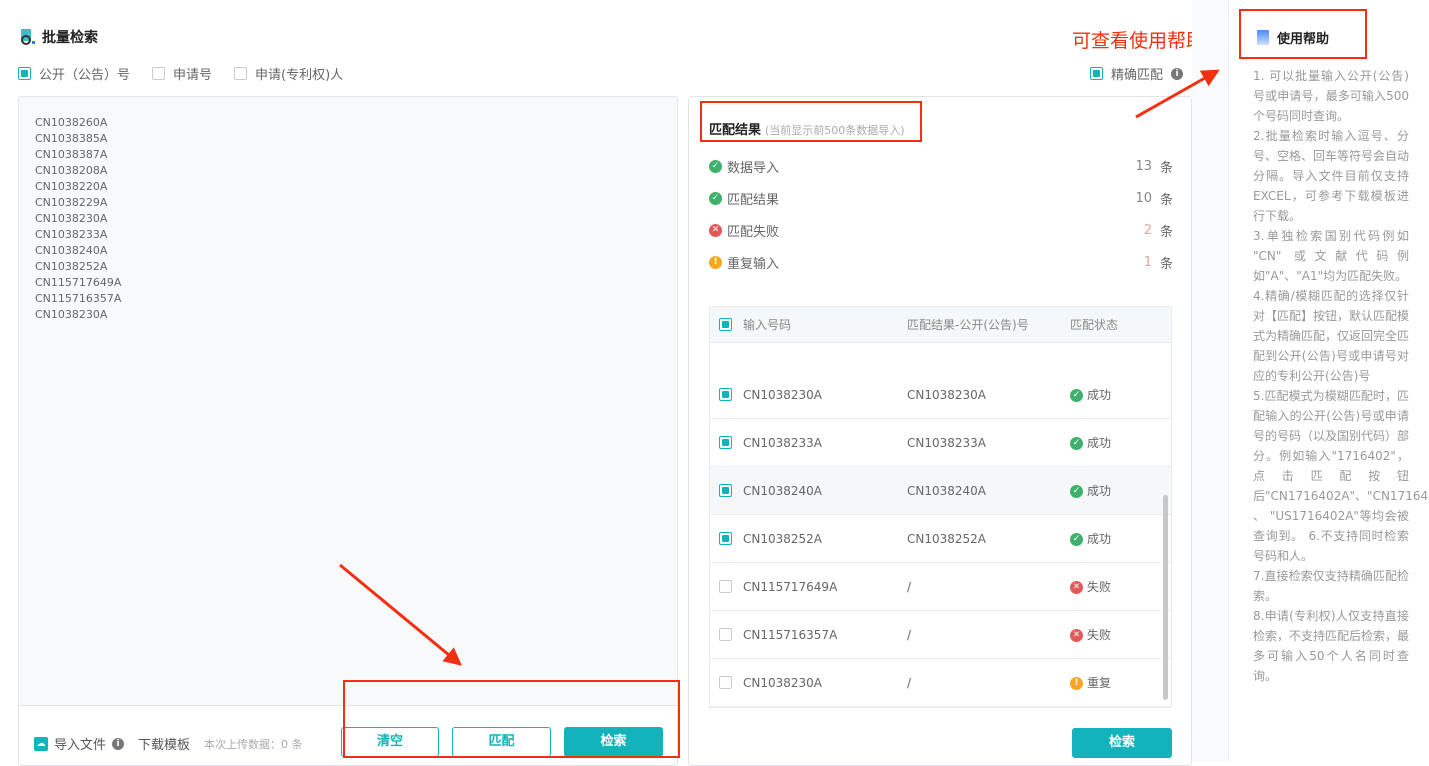 This screenshot has height=766, width=1429. I want to click on table-header: 输入号码 匹配结果-公开(公告)号 匹配状态, so click(940, 325).